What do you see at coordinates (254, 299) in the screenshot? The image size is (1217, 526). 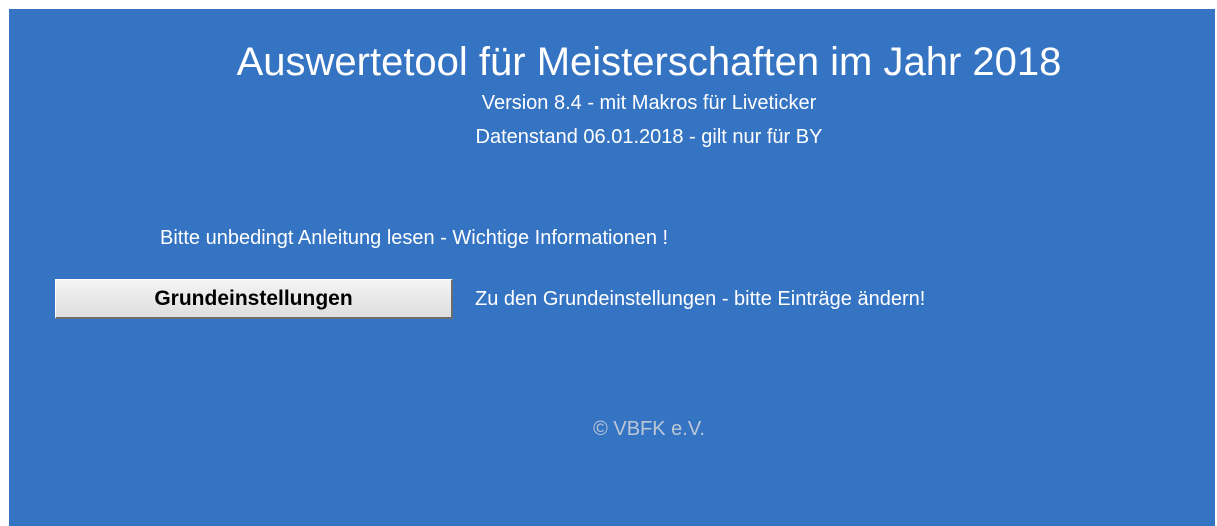 I see `settings-button: Grundeinstellungen` at bounding box center [254, 299].